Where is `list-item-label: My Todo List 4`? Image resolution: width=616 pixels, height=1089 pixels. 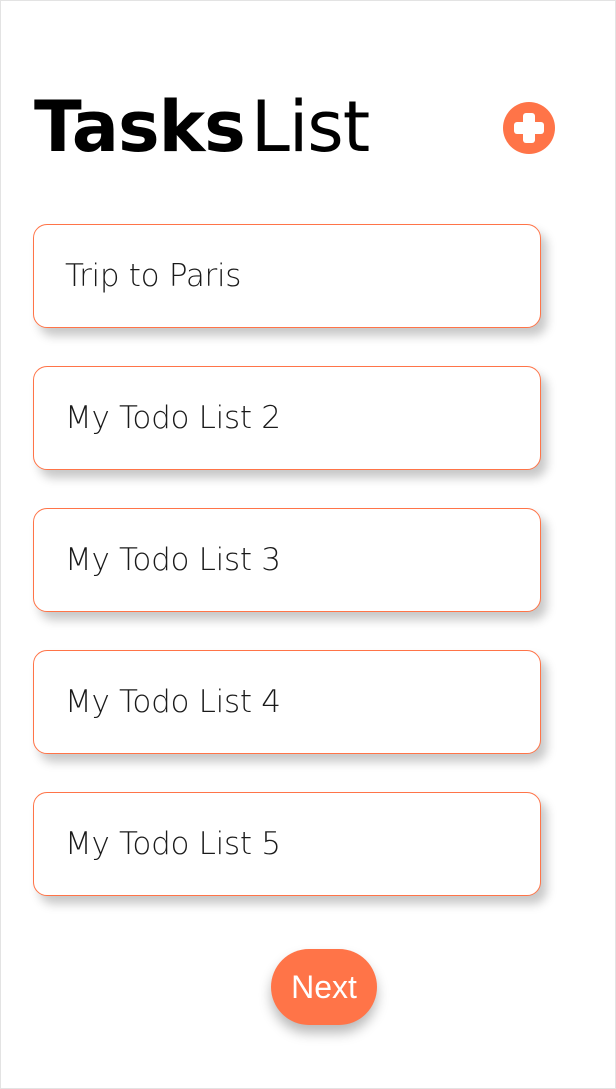
list-item-label: My Todo List 4 is located at coordinates (173, 702).